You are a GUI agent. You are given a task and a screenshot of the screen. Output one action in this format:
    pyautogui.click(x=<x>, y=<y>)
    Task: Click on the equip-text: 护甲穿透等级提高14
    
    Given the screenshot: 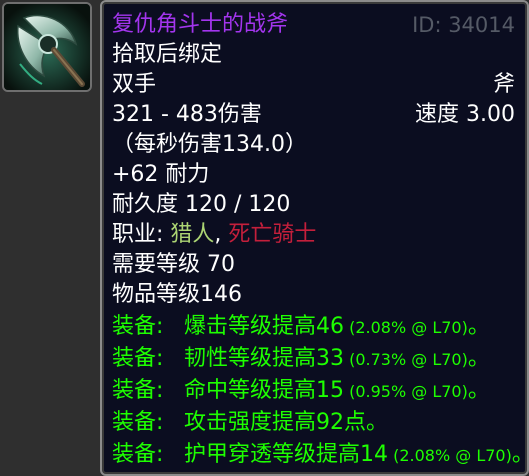 What is the action you would take?
    pyautogui.click(x=286, y=454)
    